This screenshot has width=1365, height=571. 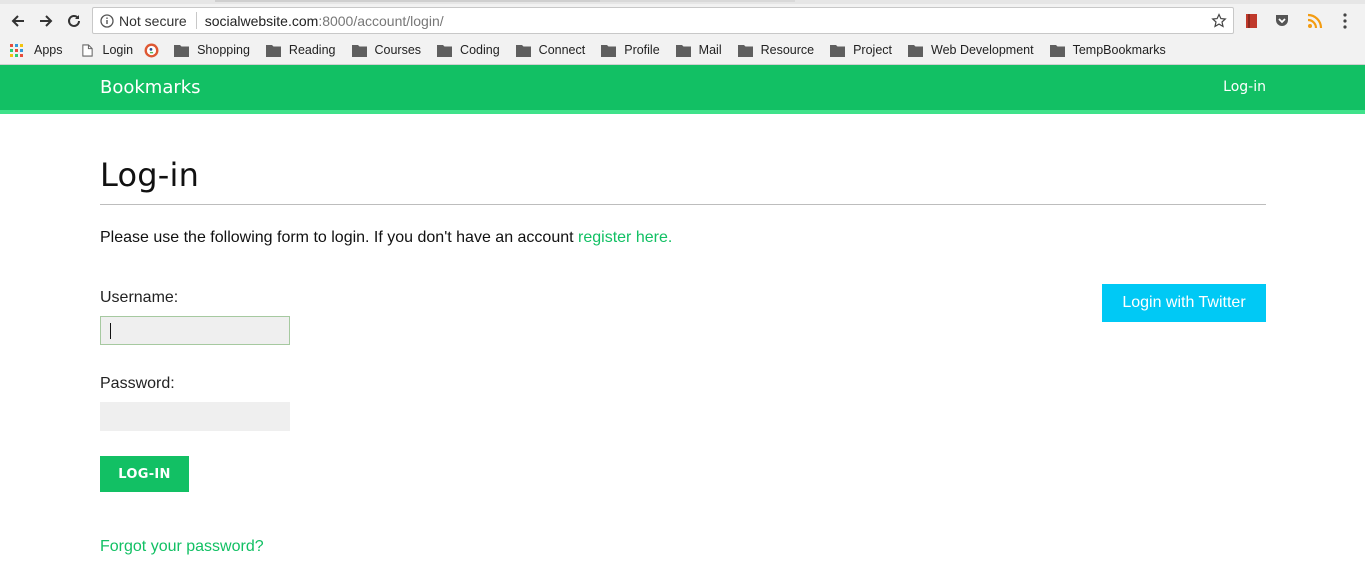 What do you see at coordinates (642, 50) in the screenshot?
I see `bookmark-label: Profile` at bounding box center [642, 50].